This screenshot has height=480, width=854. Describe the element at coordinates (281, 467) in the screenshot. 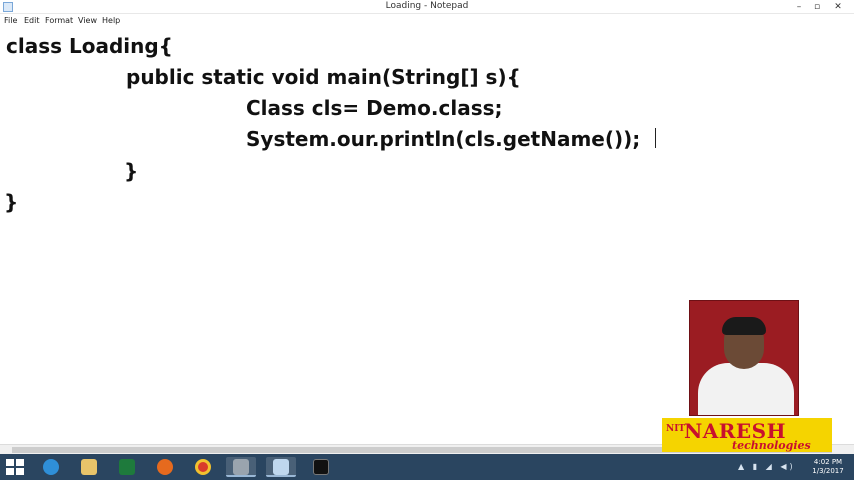

I see `notepad-taskbar-icon` at that location.